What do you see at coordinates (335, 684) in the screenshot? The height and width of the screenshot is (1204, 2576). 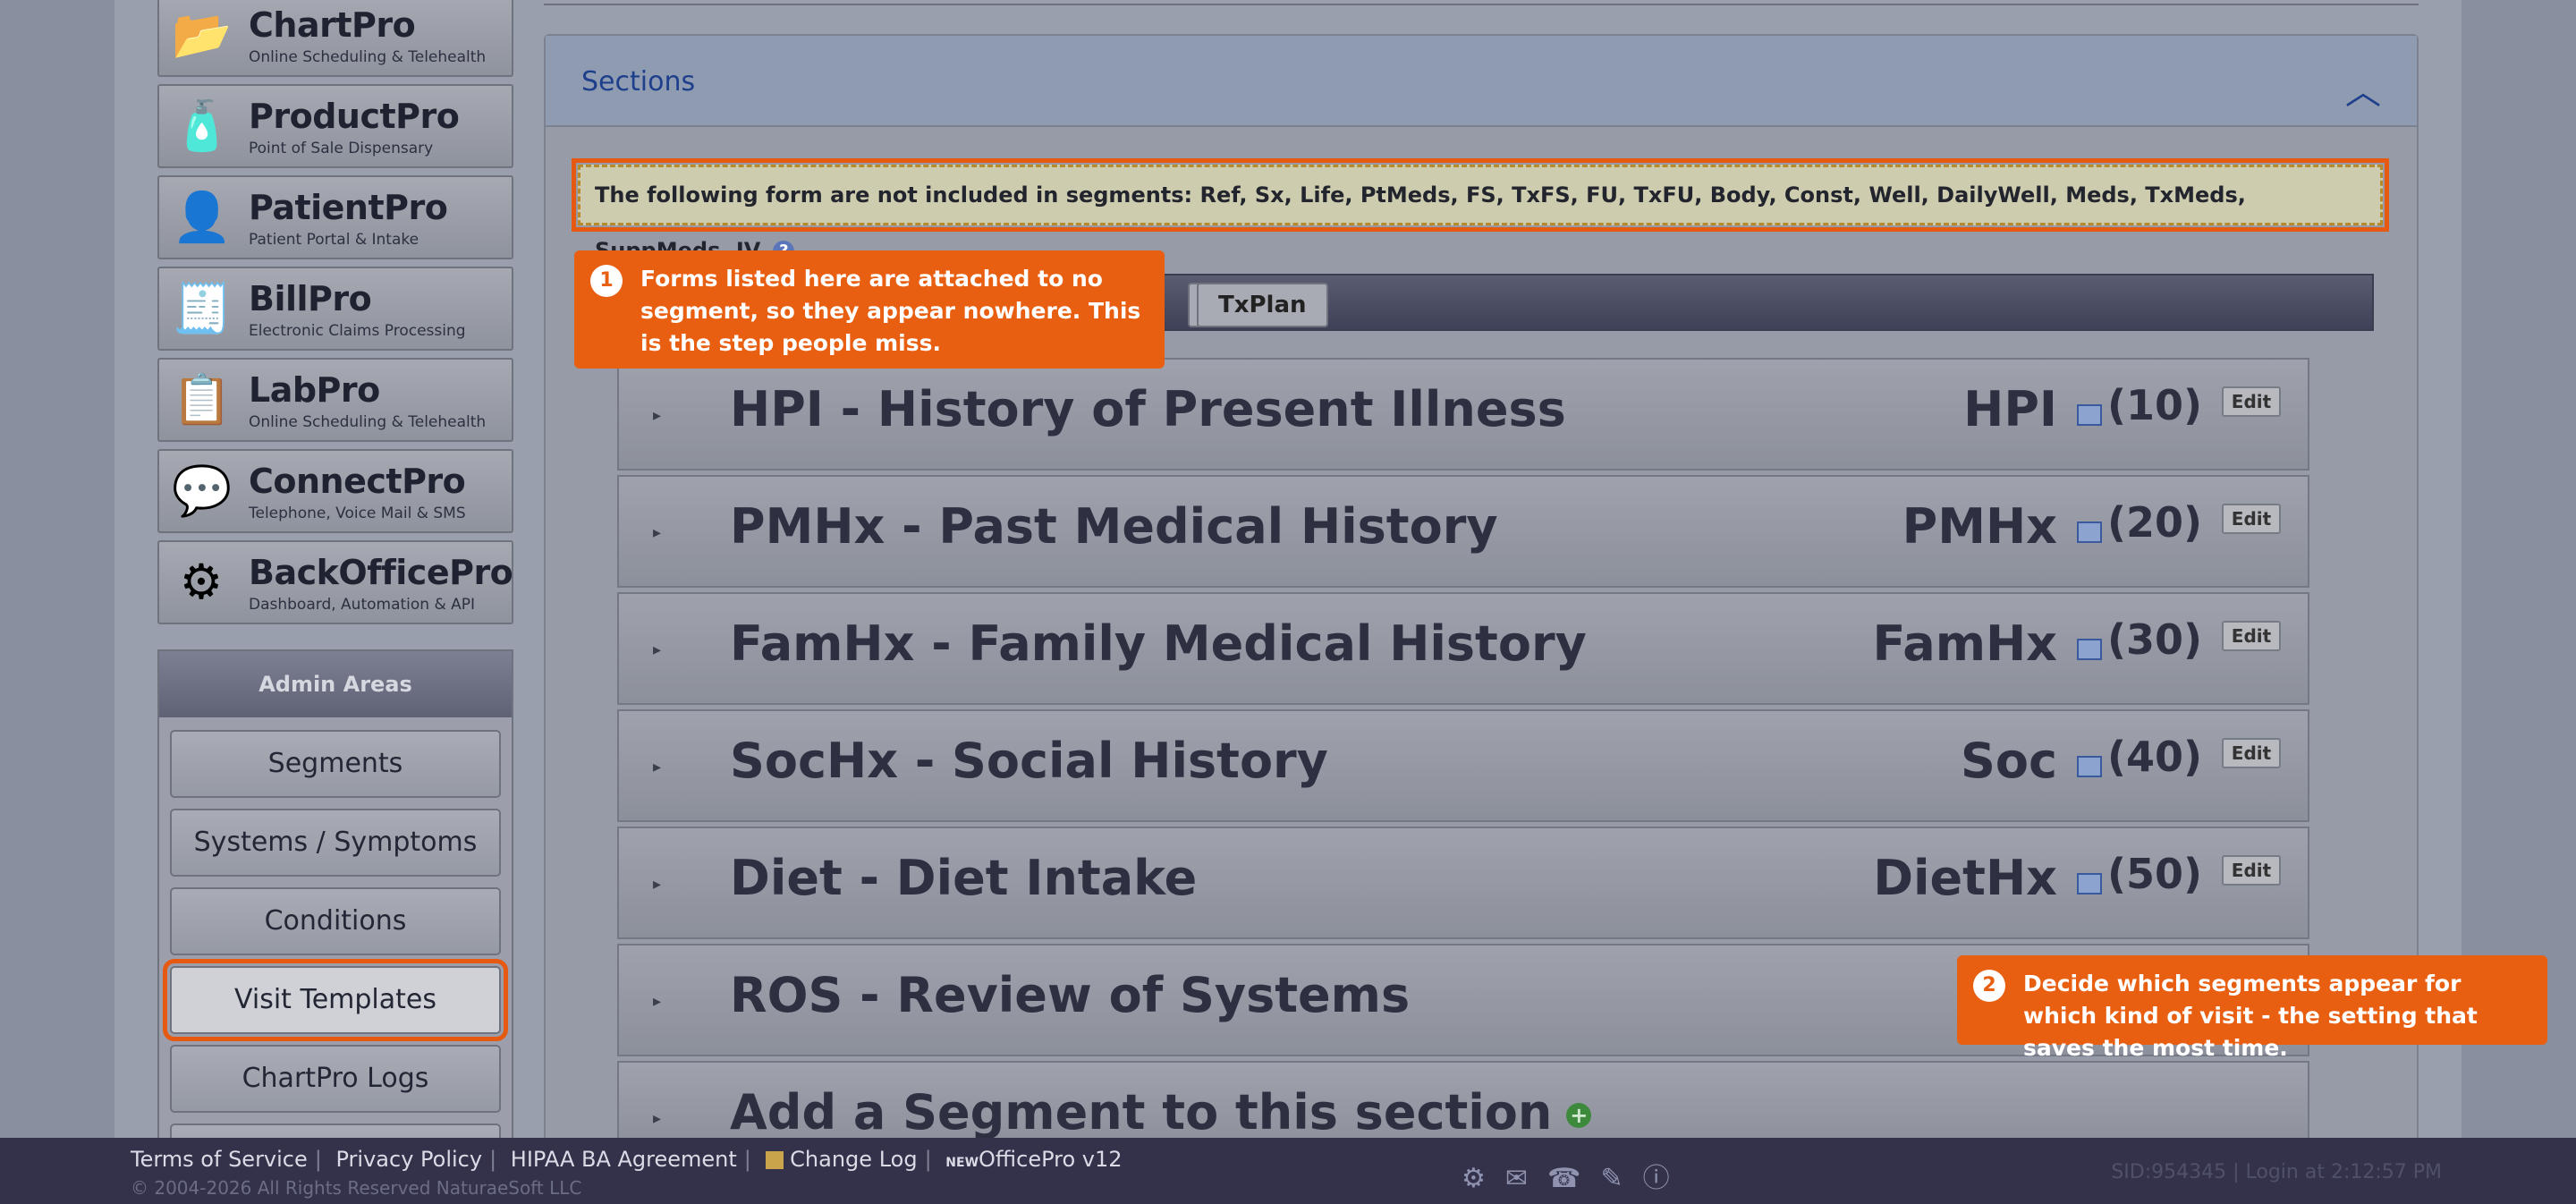 I see `admin-areas-title: Admin Areas` at bounding box center [335, 684].